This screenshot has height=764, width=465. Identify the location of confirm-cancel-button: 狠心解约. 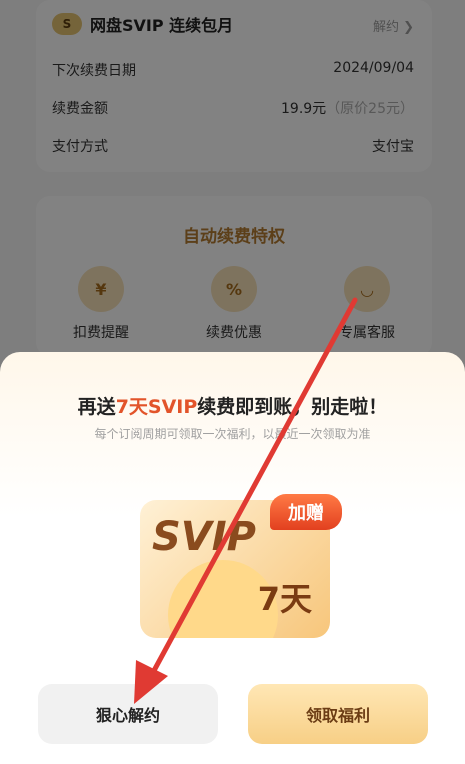
(128, 714).